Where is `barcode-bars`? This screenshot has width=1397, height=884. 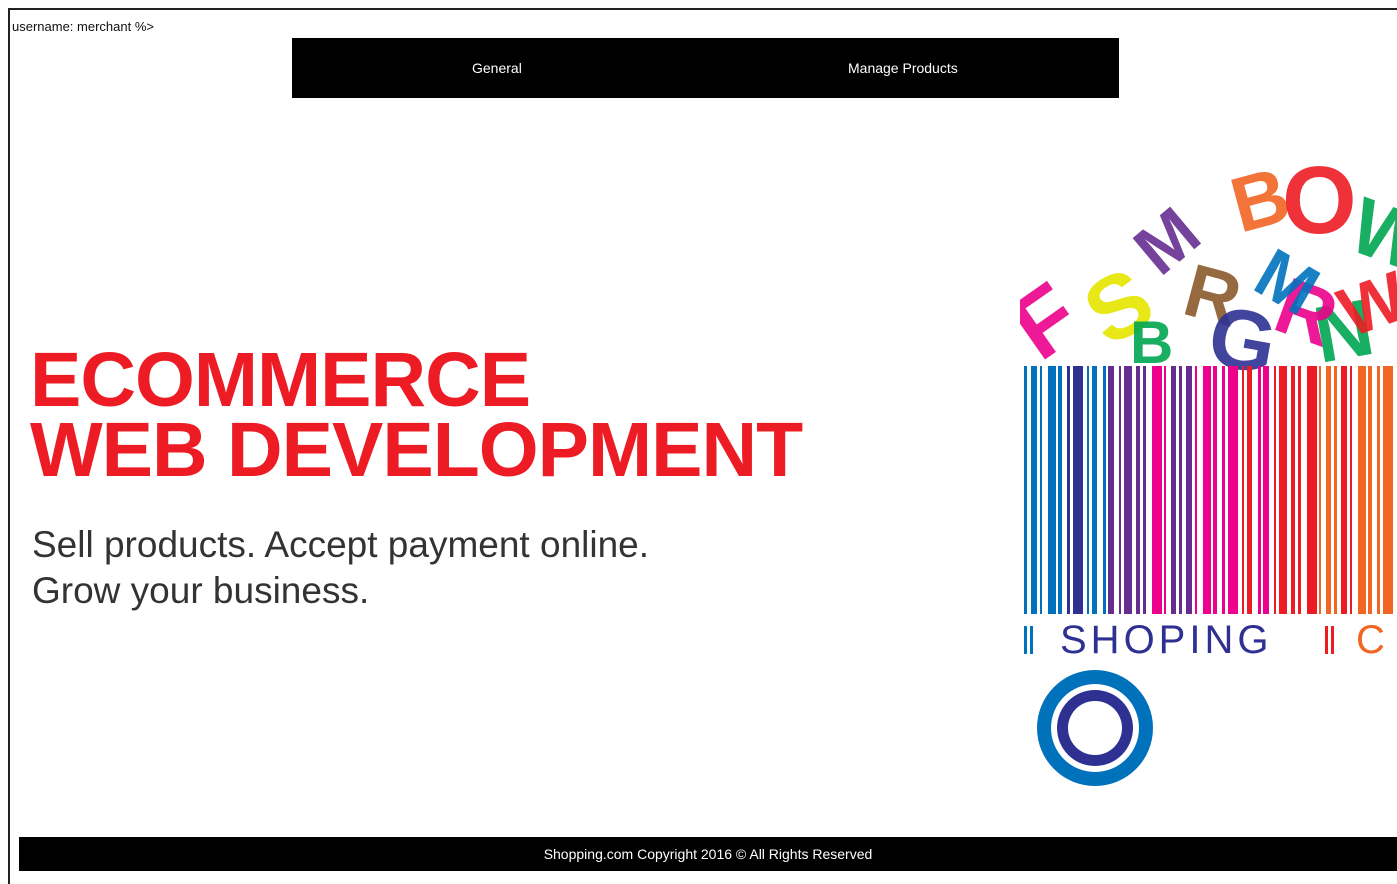 barcode-bars is located at coordinates (1208, 490).